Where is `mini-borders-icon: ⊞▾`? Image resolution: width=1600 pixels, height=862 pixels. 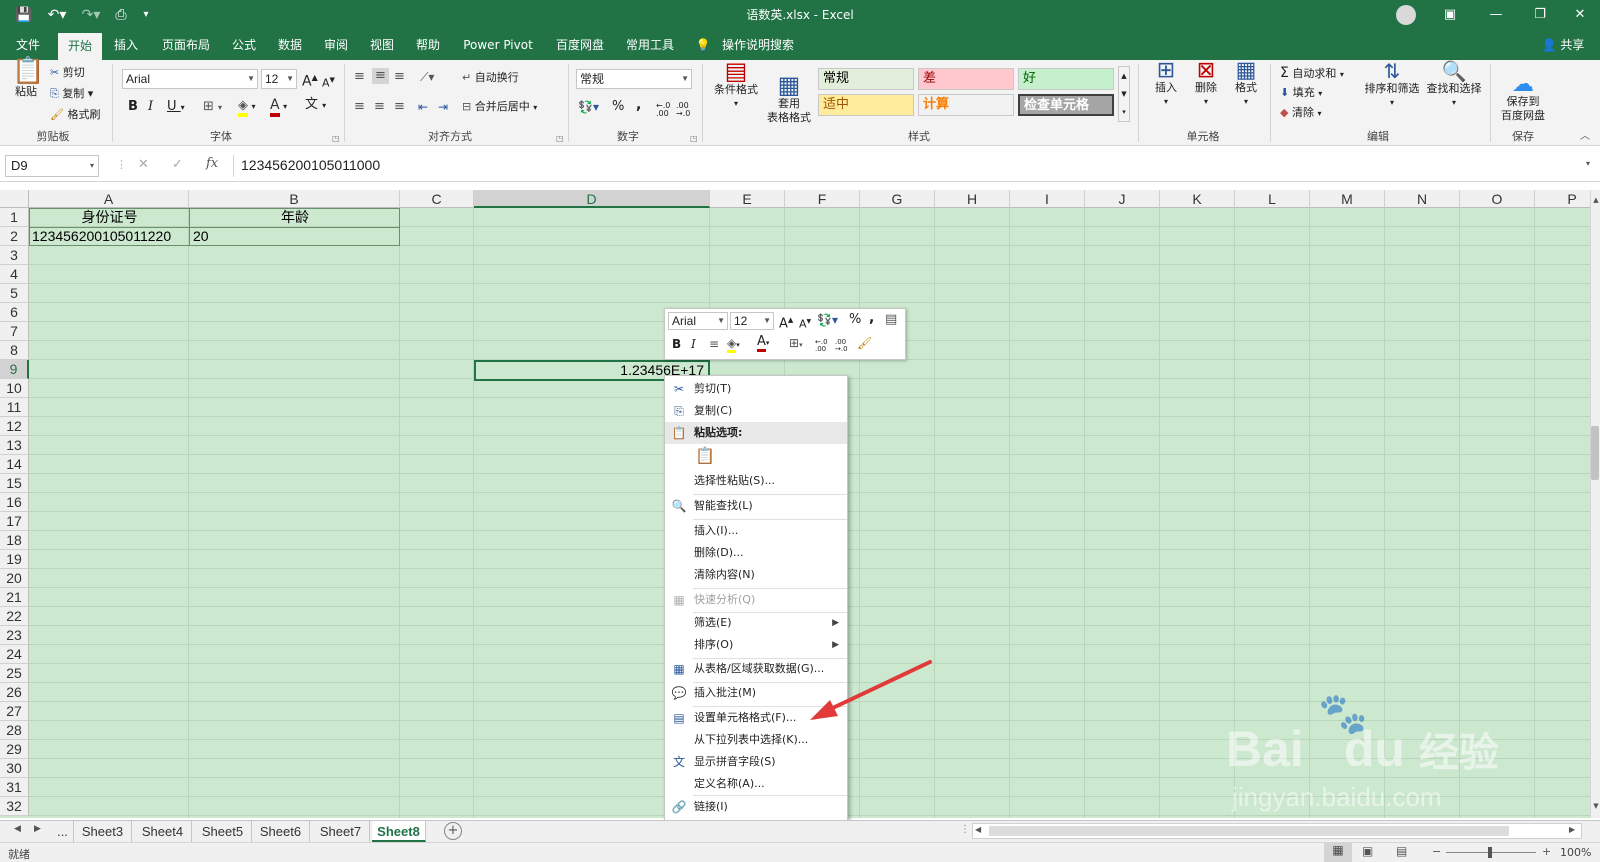
mini-borders-icon: ⊞▾ is located at coordinates (796, 344).